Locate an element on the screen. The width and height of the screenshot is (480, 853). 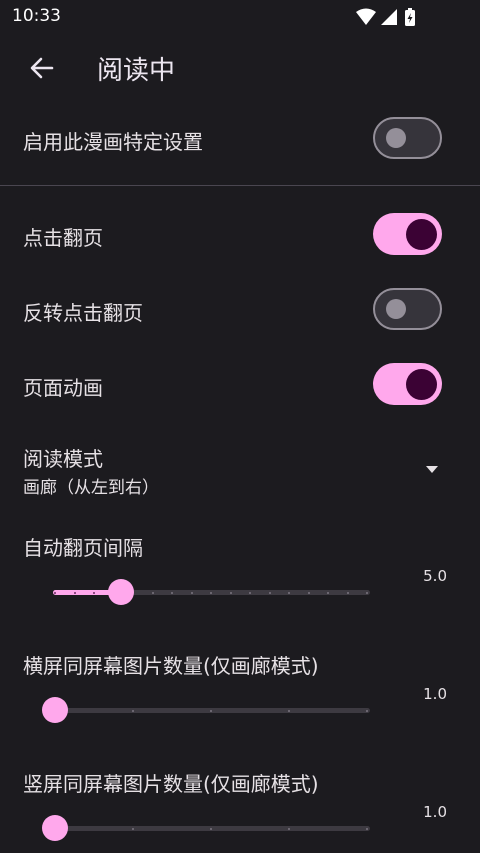
back-button is located at coordinates (42, 68).